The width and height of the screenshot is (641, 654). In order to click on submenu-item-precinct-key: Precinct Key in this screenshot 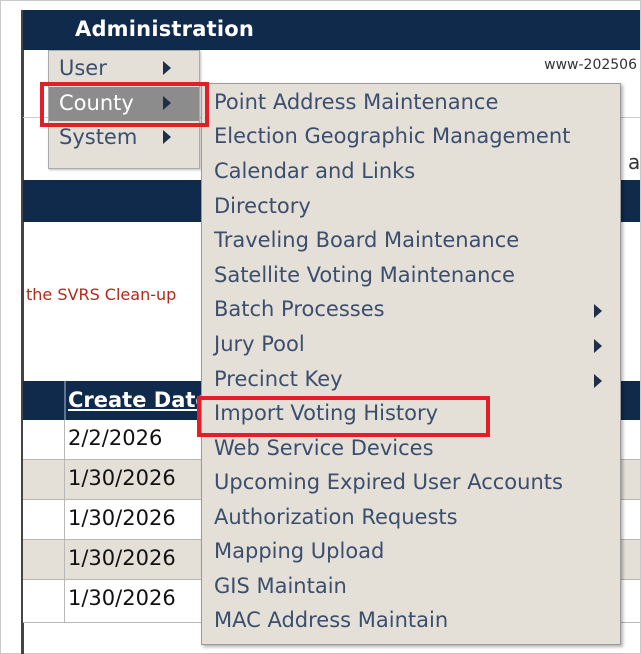, I will do `click(411, 381)`.